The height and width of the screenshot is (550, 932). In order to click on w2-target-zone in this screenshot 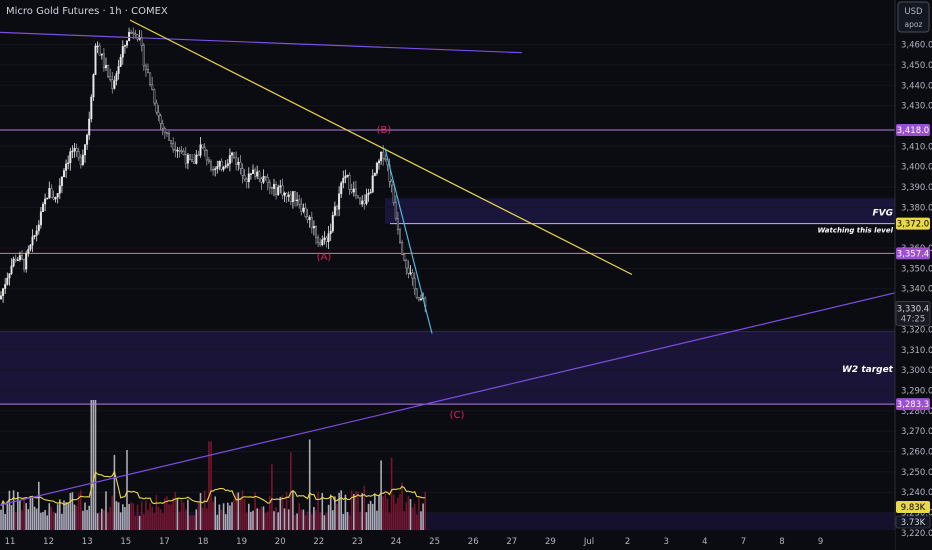, I will do `click(447, 368)`.